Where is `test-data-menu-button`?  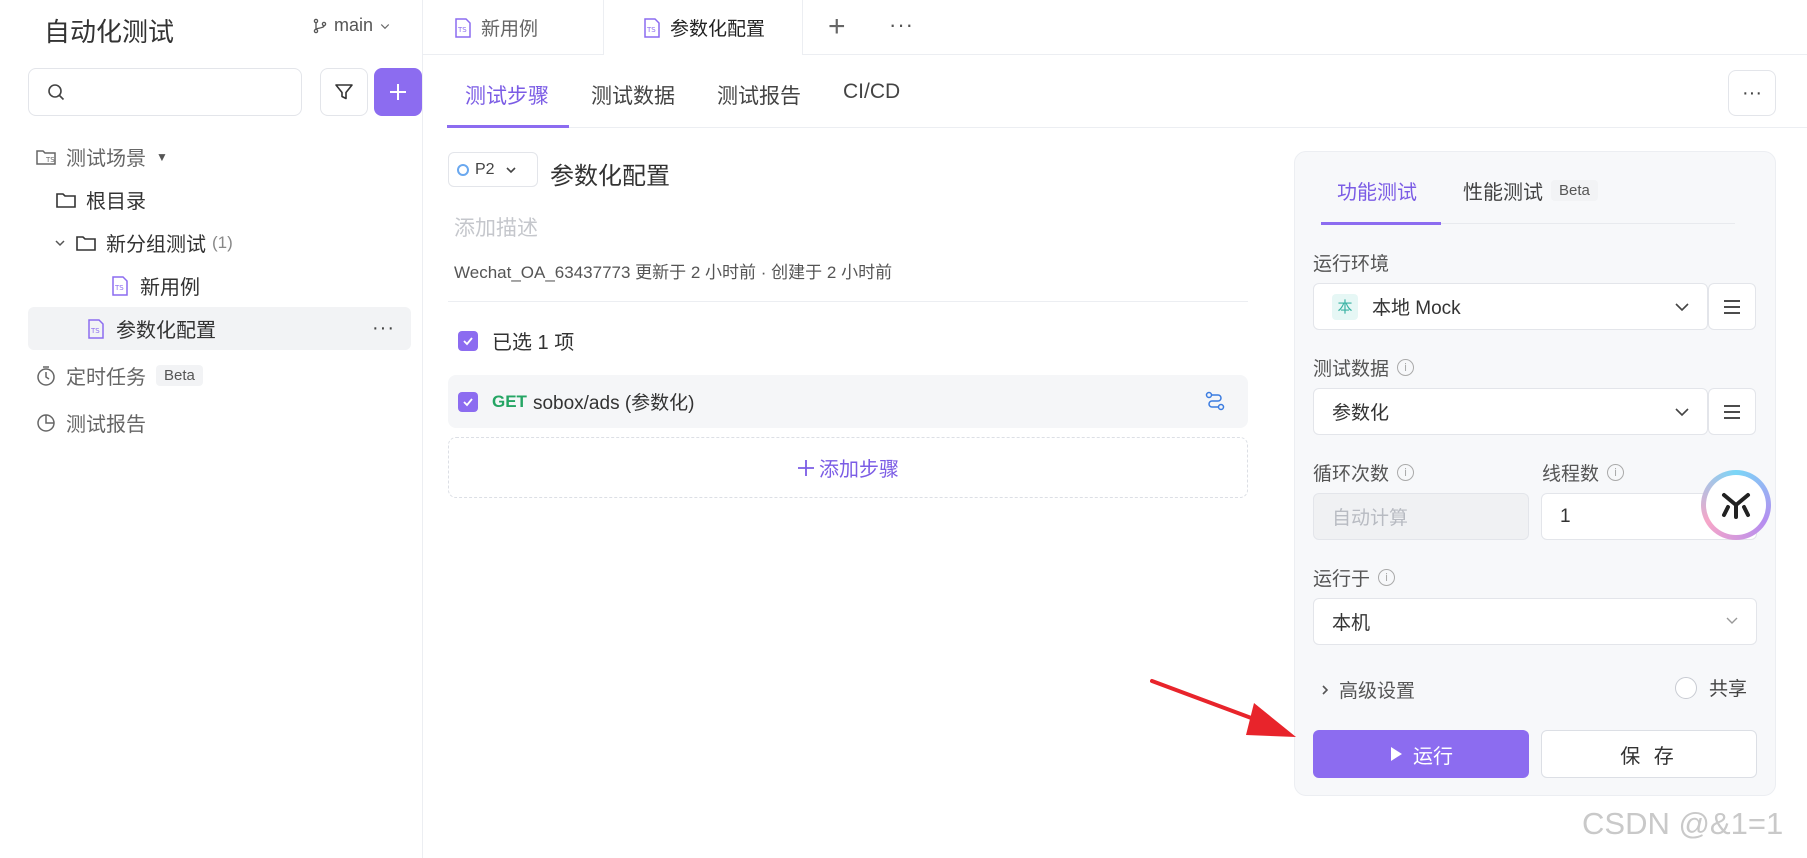
test-data-menu-button is located at coordinates (1732, 411).